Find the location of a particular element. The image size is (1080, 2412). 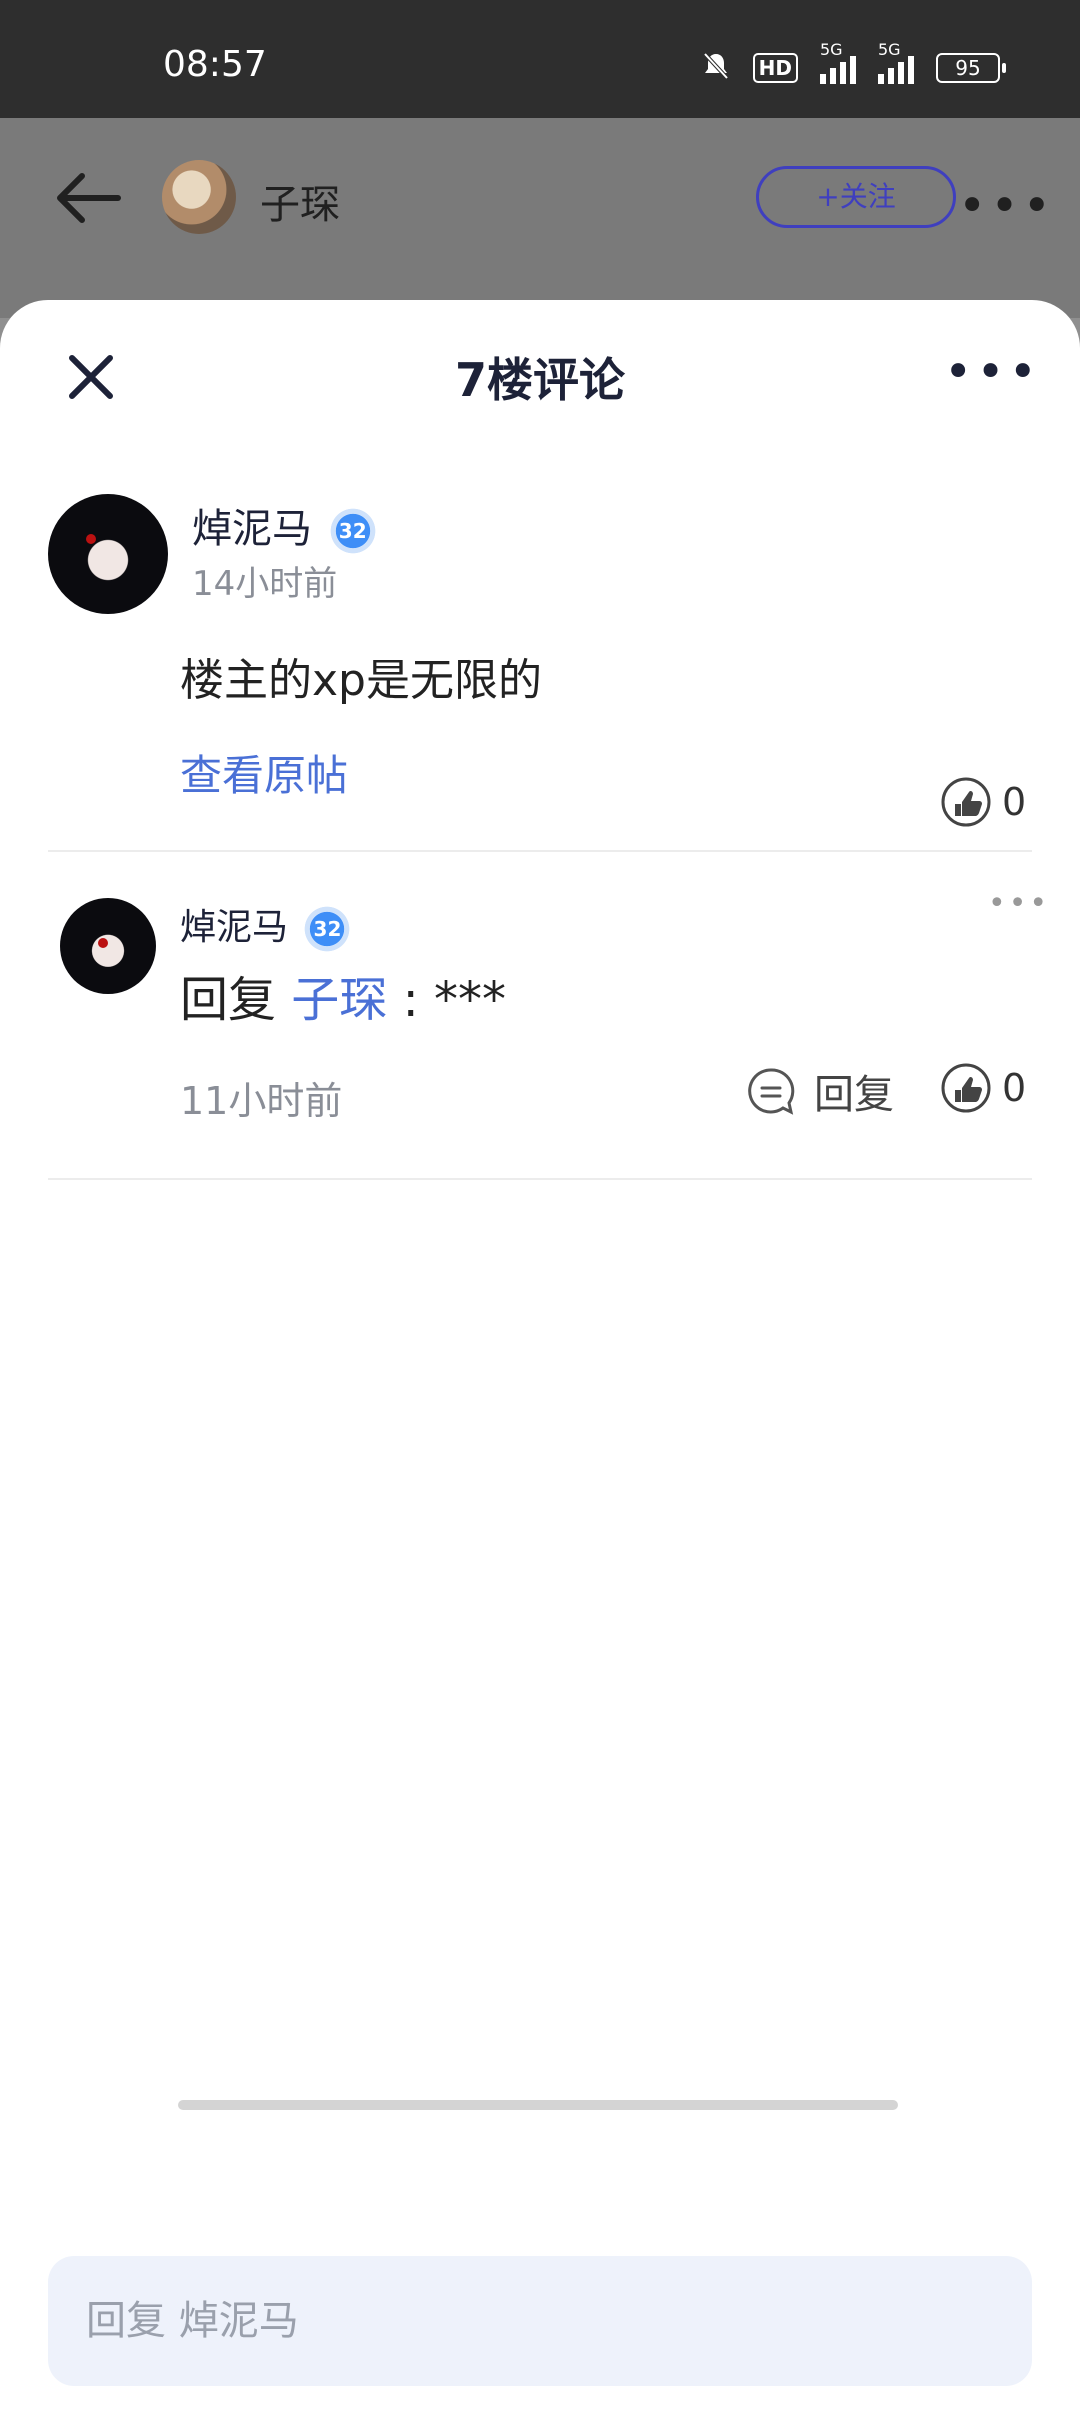

status-bar: 08:57 HD 5G 5G 95 is located at coordinates (540, 59).